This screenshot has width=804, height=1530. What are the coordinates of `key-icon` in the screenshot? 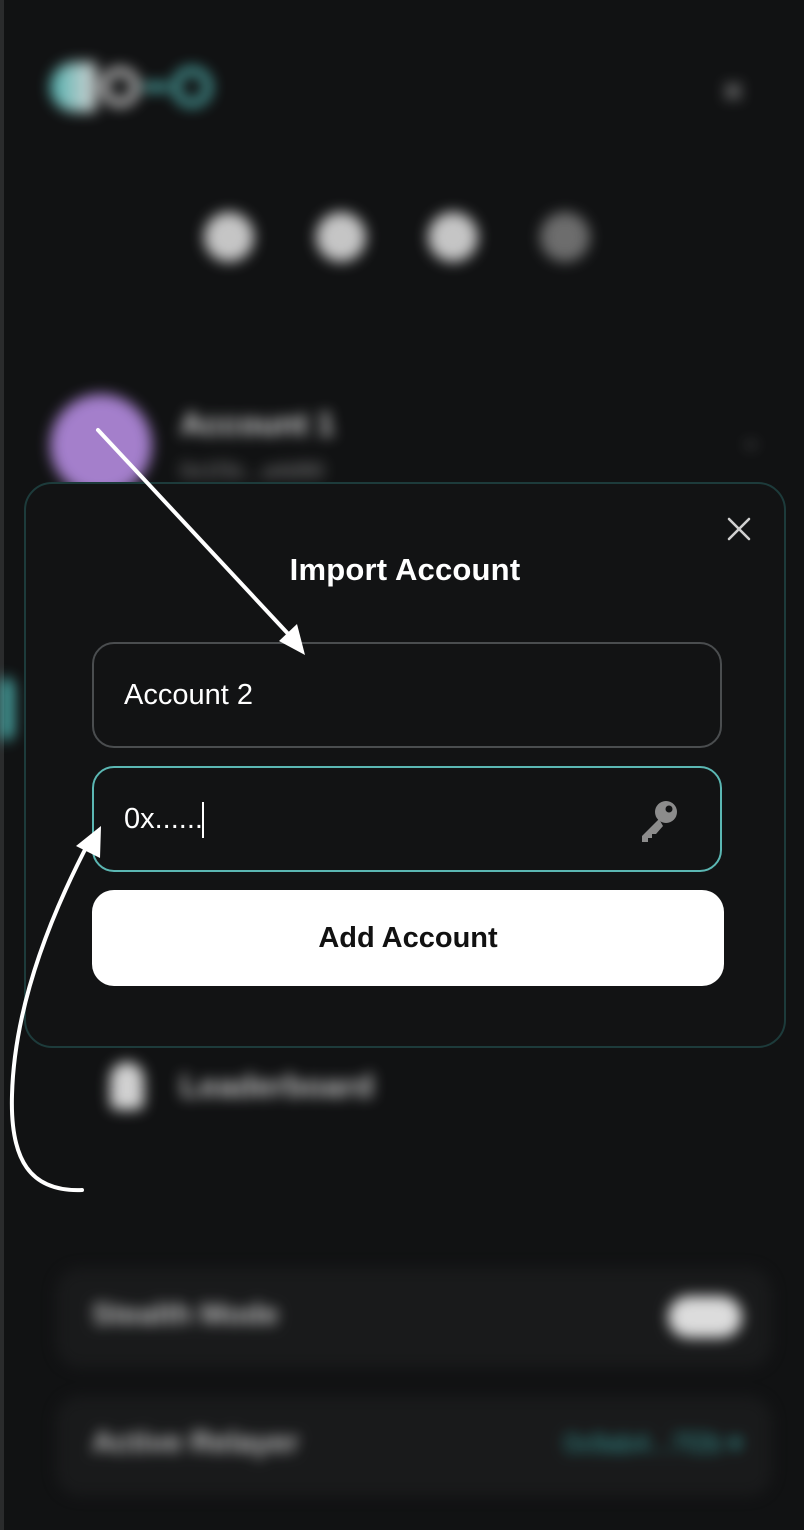 It's located at (659, 821).